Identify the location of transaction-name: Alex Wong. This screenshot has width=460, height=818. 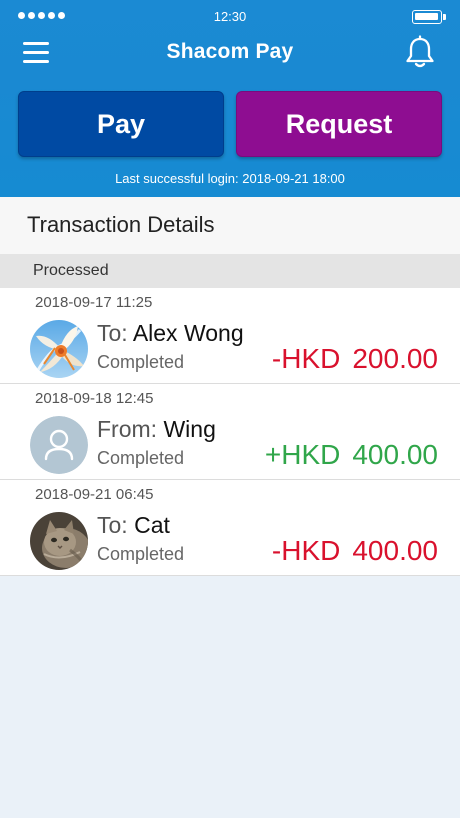
(188, 333).